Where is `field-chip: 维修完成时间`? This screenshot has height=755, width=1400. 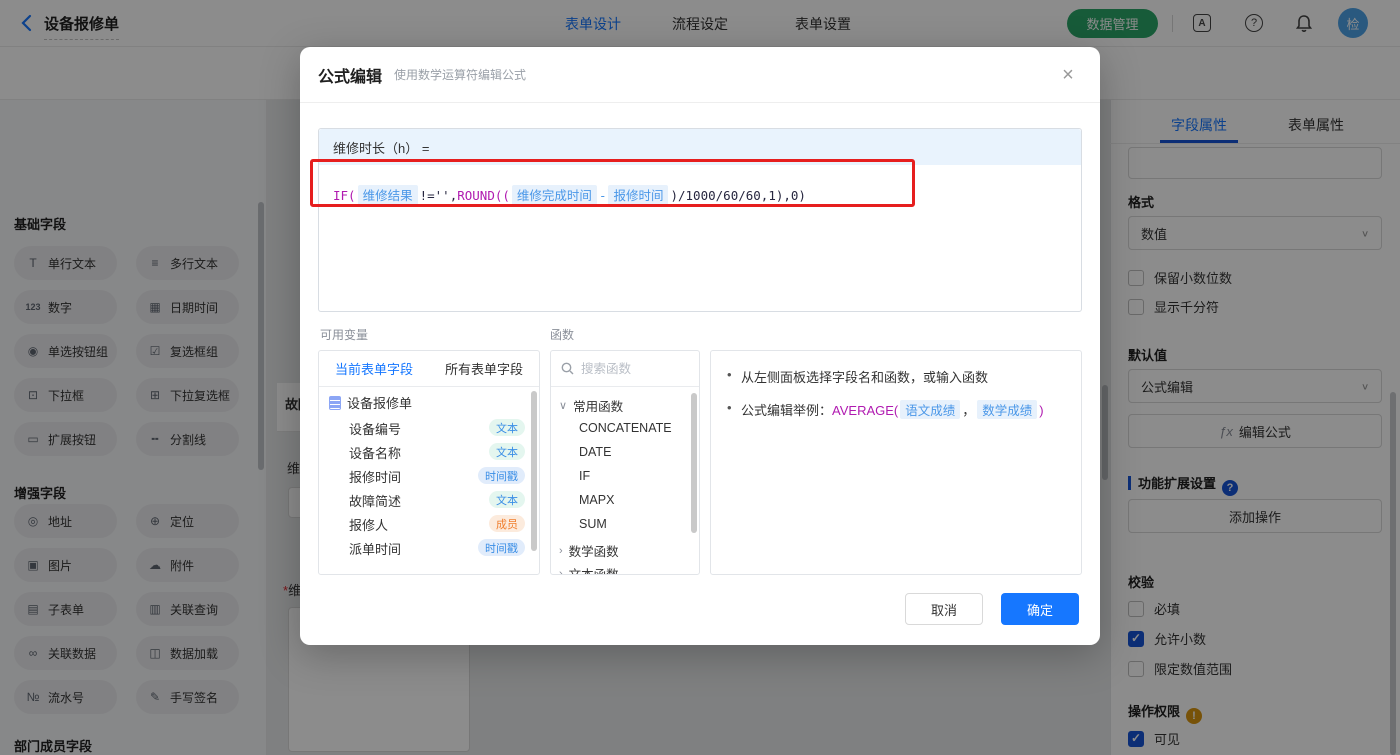
field-chip: 维修完成时间 is located at coordinates (554, 196).